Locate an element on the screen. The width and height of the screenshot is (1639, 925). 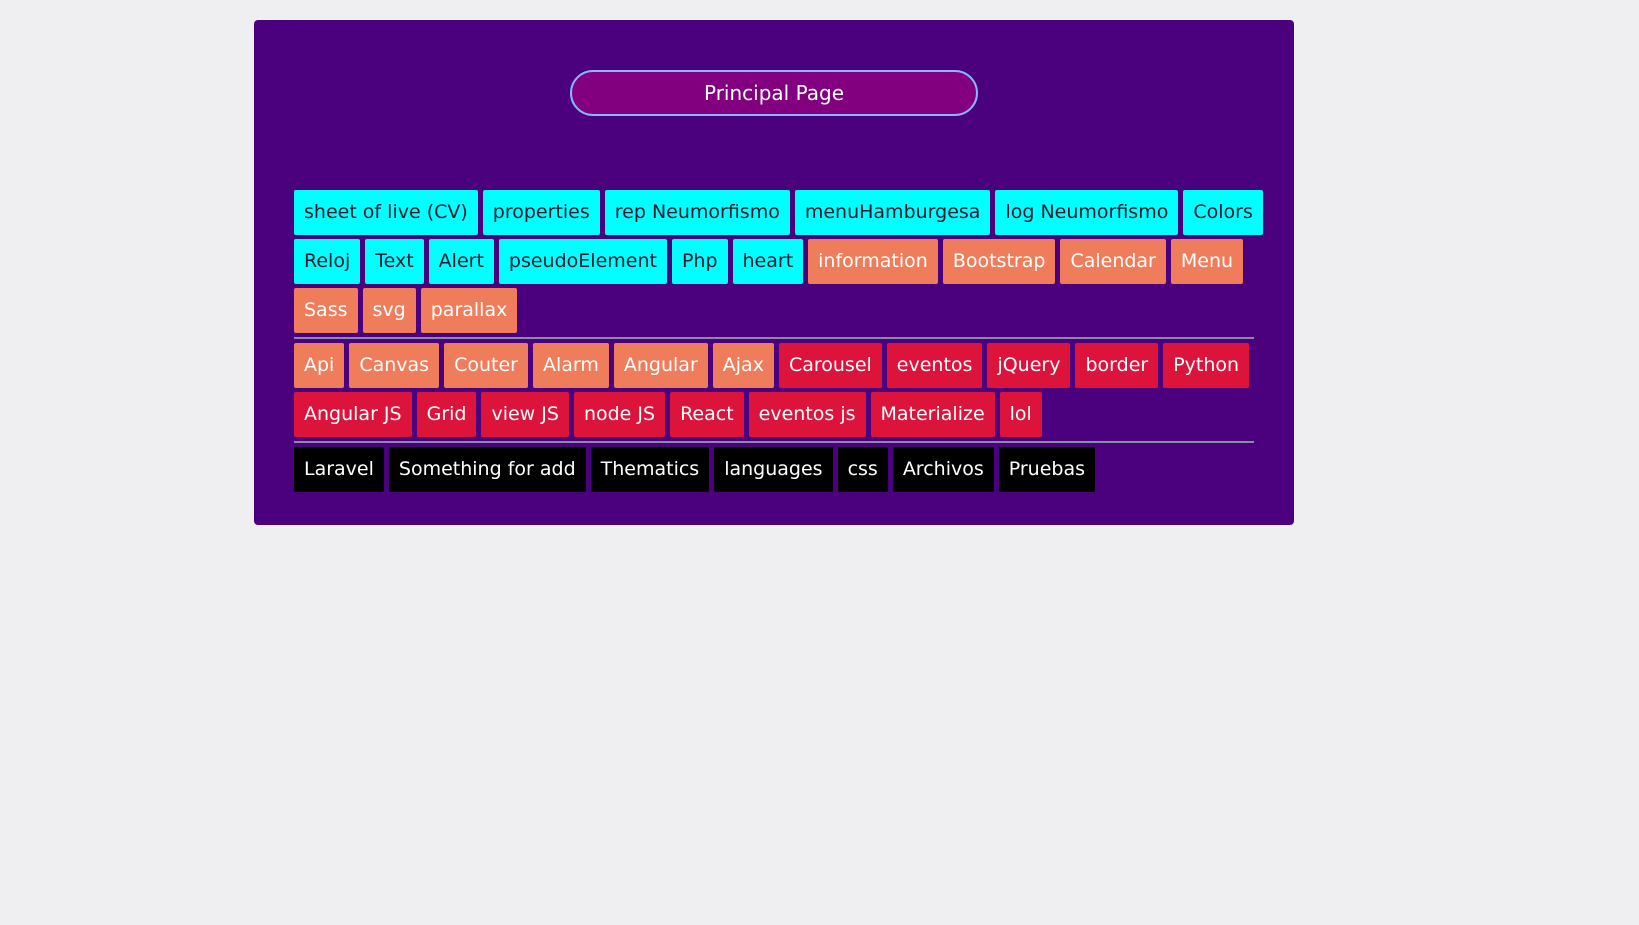
link-row: Sass svg parallax is located at coordinates (774, 310).